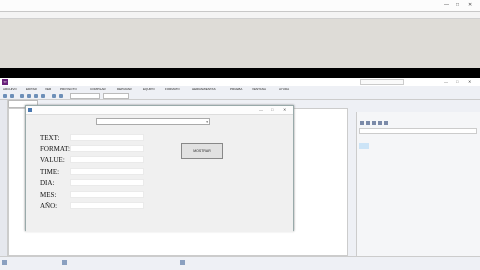  Describe the element at coordinates (240, 263) in the screenshot. I see `bottom-tool-tabs` at that location.